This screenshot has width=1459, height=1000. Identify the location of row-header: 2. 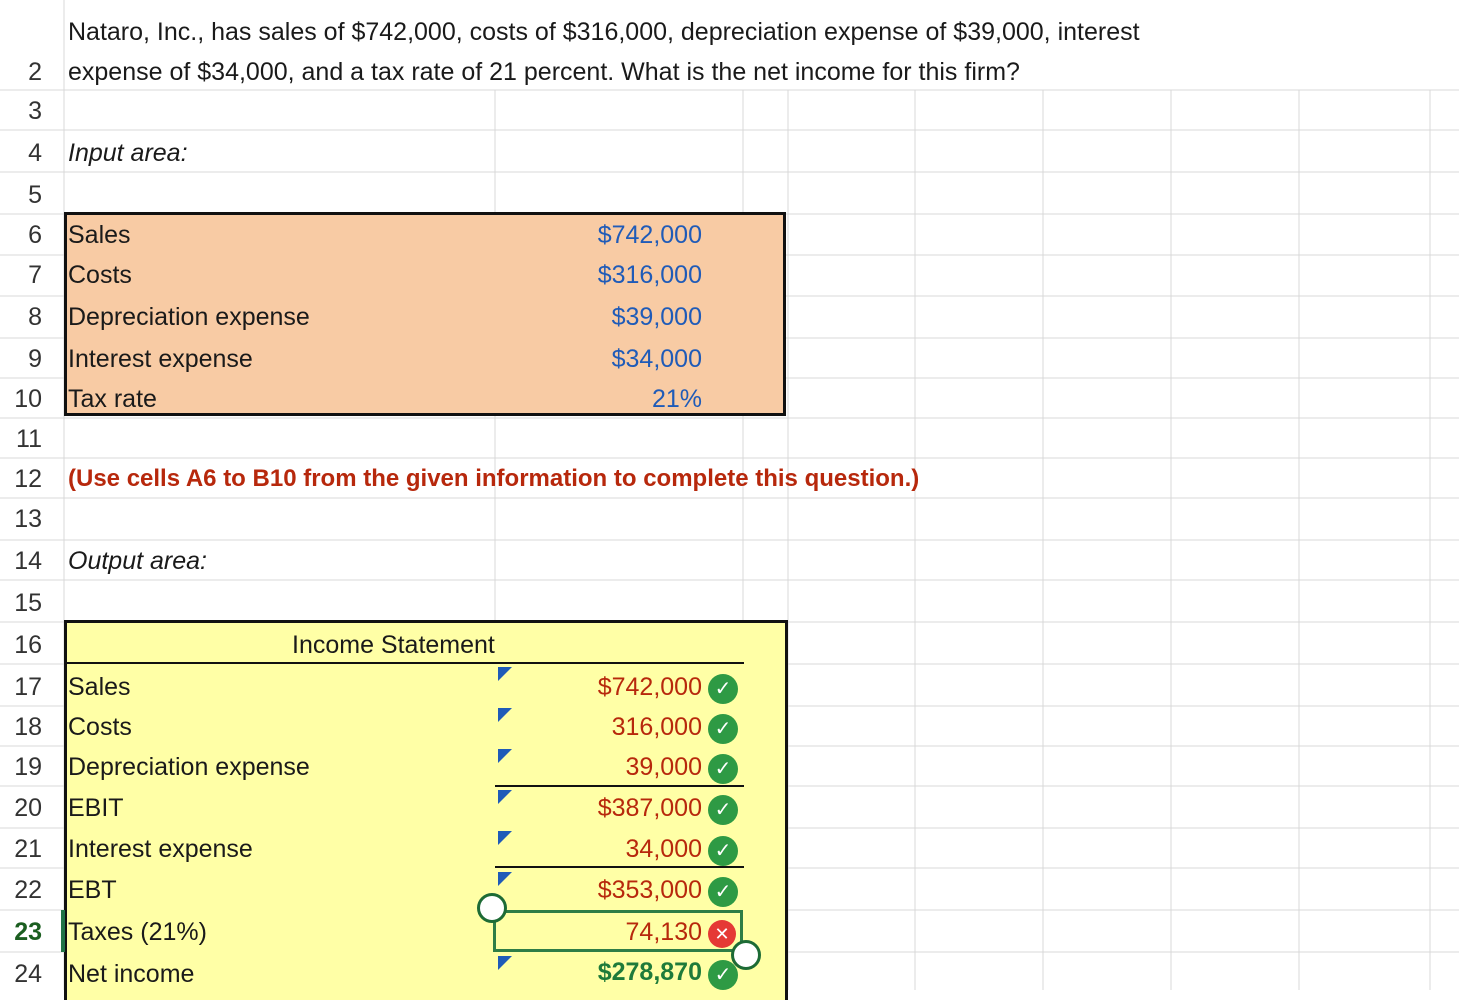
(21, 72).